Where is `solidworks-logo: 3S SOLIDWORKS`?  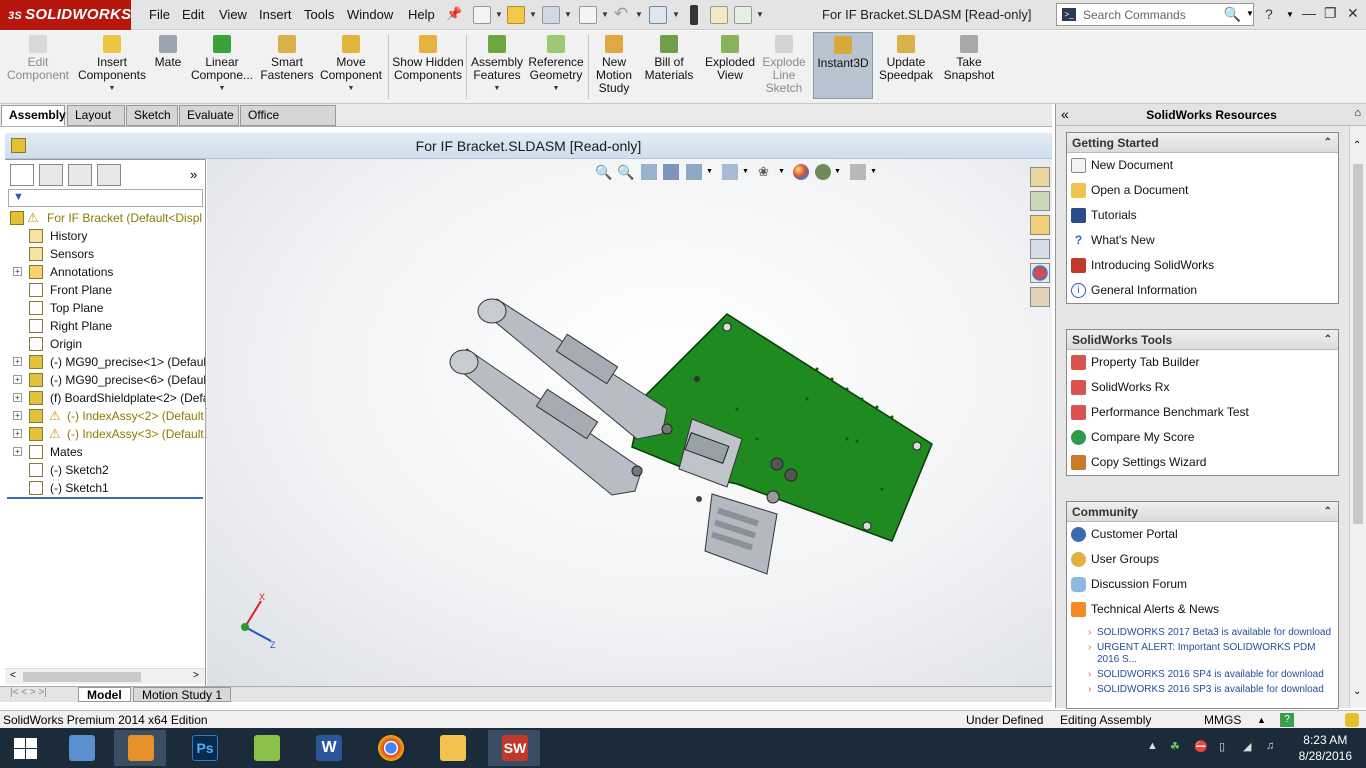 solidworks-logo: 3S SOLIDWORKS is located at coordinates (65, 15).